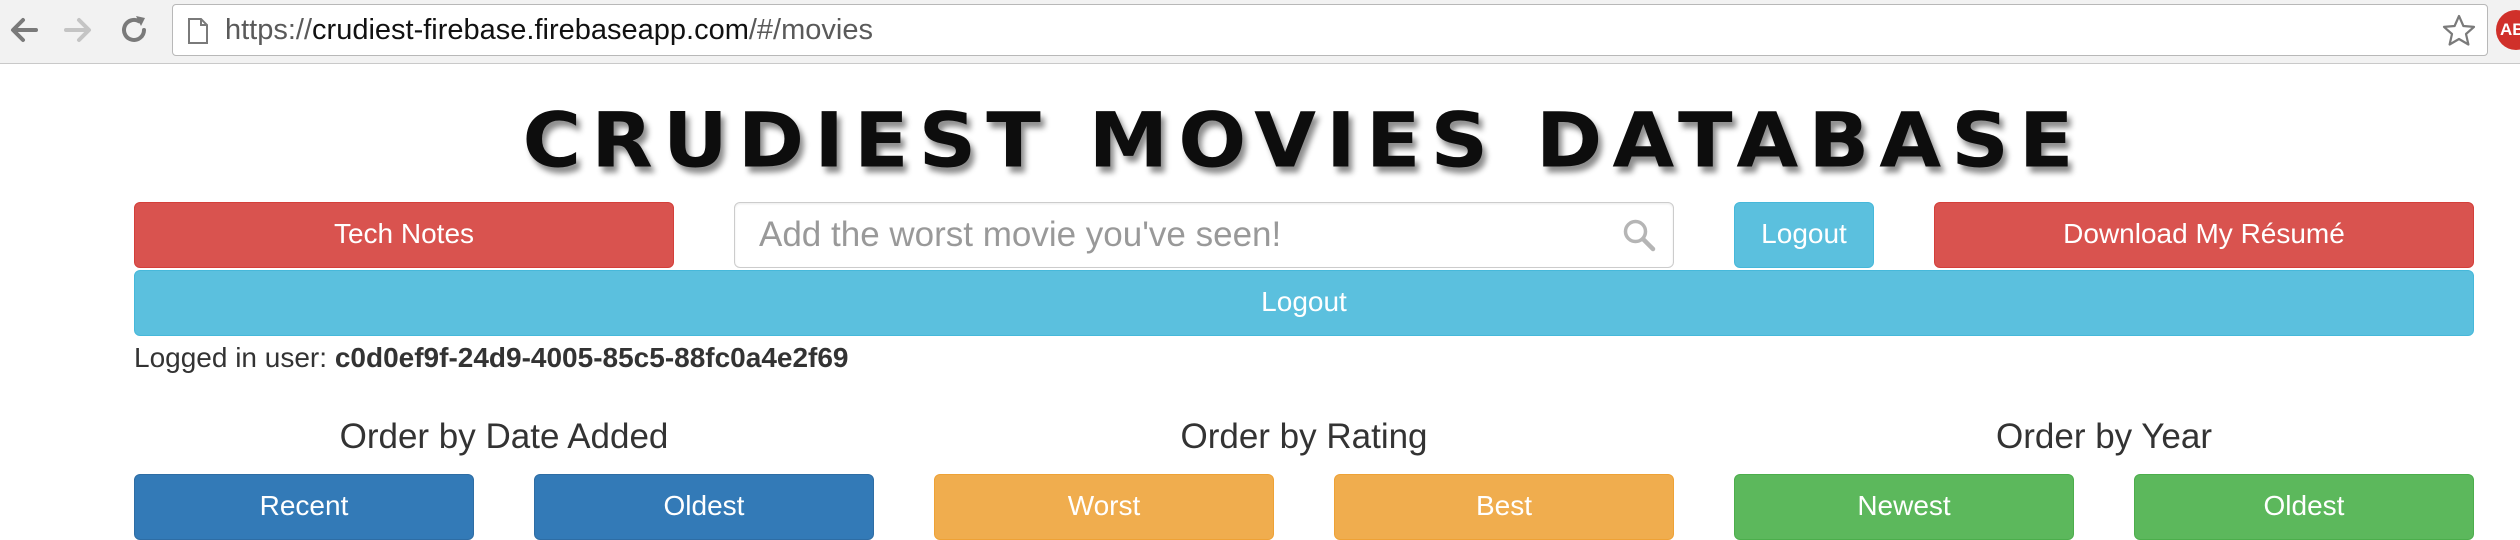 Image resolution: width=2520 pixels, height=540 pixels. I want to click on user-id: c0d0ef9f-24d9-4005-85c5-88fc0a4e2f69, so click(591, 357).